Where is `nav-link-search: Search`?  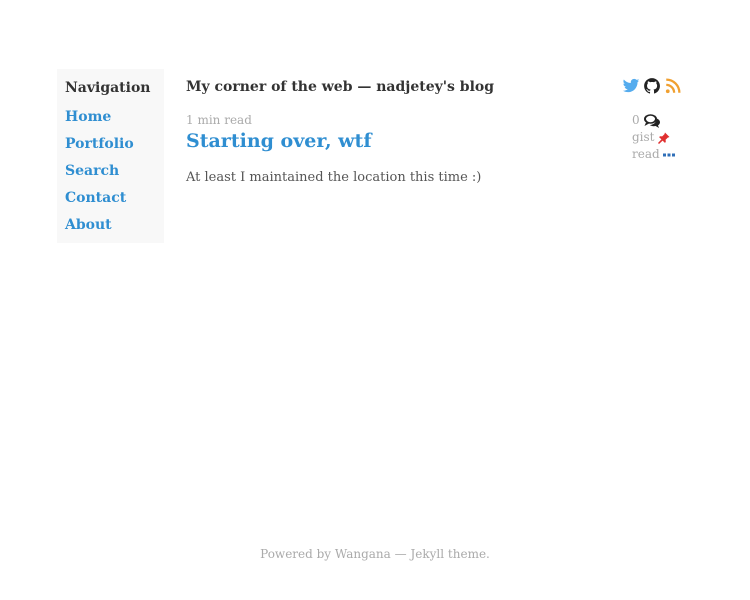
nav-link-search: Search is located at coordinates (114, 171).